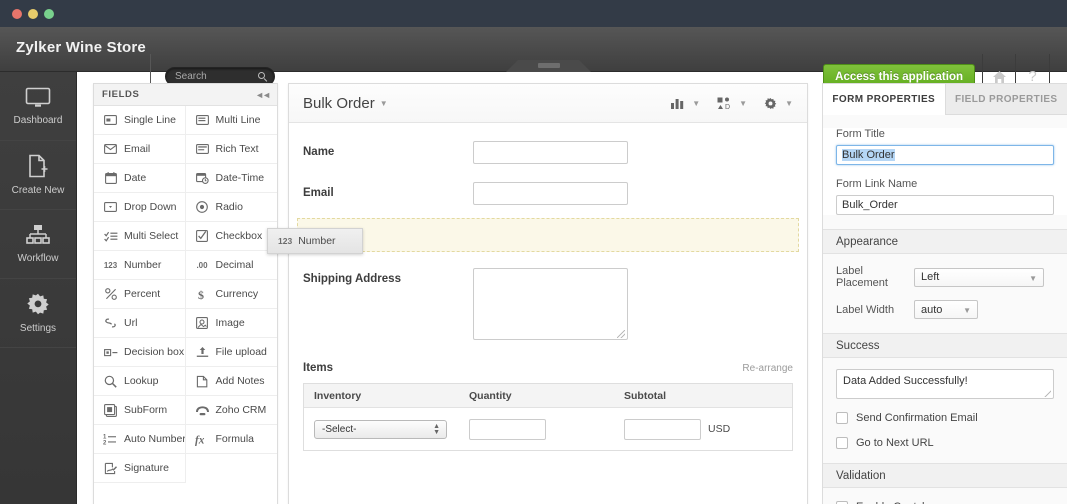  What do you see at coordinates (38, 244) in the screenshot?
I see `sidebar-item-workflow: Workflow` at bounding box center [38, 244].